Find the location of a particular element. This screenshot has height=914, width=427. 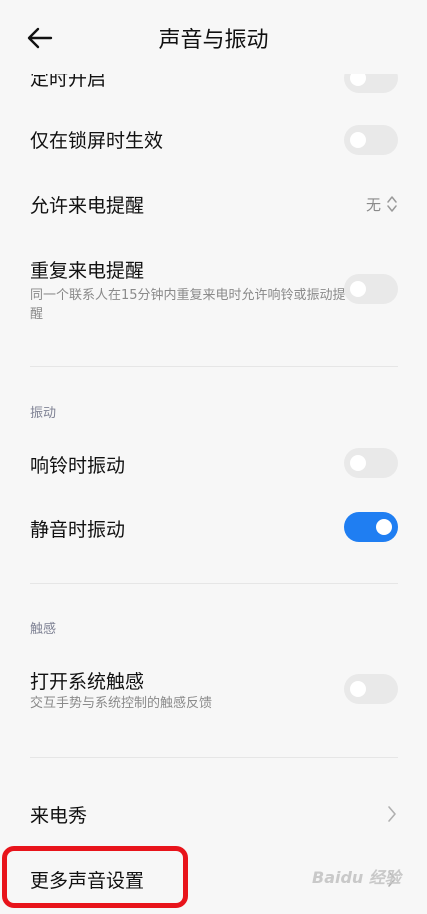

highlight-box is located at coordinates (95, 877).